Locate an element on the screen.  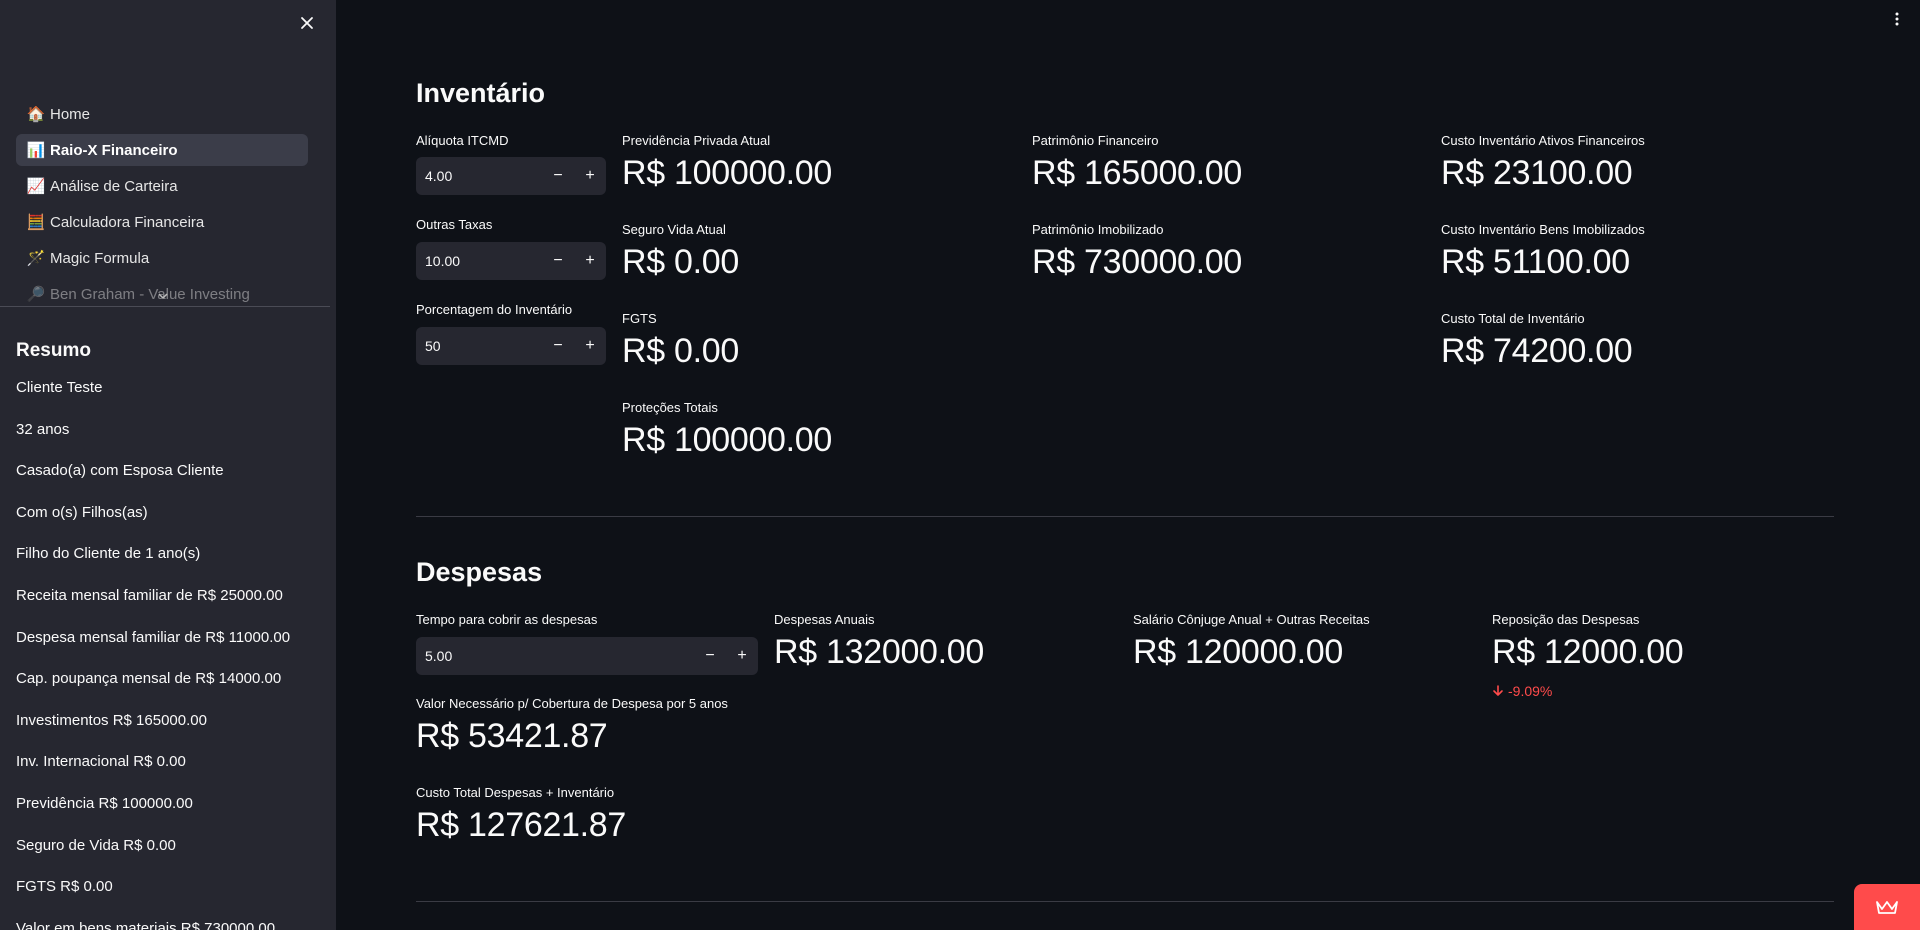
magic-wand-icon: 🪄 is located at coordinates (36, 258).